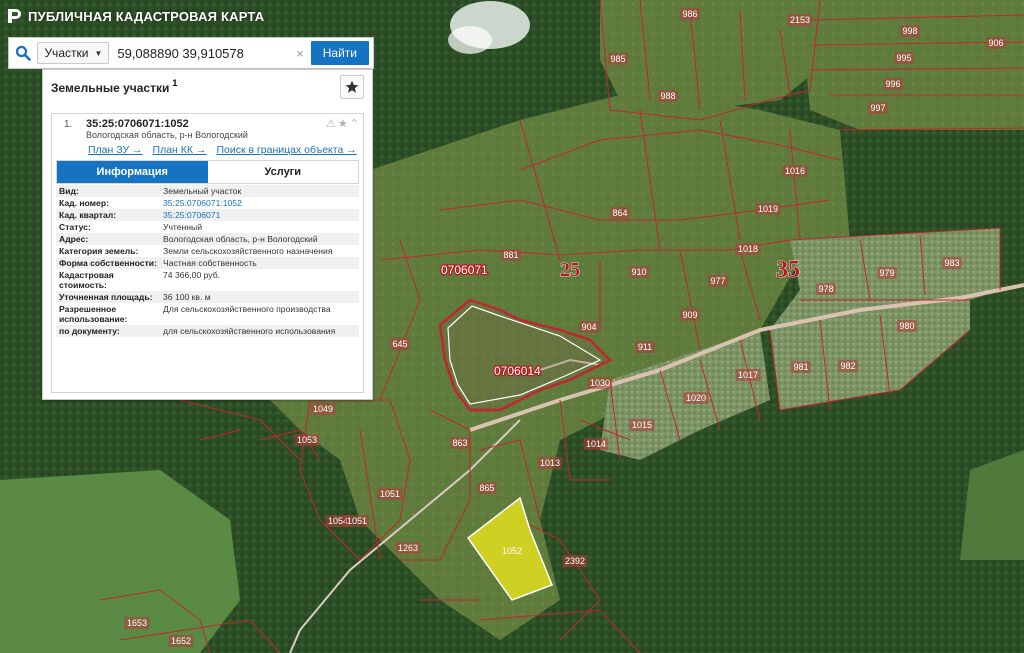 This screenshot has width=1024, height=653. Describe the element at coordinates (588, 327) in the screenshot. I see `parcel-number-904: 904` at that location.